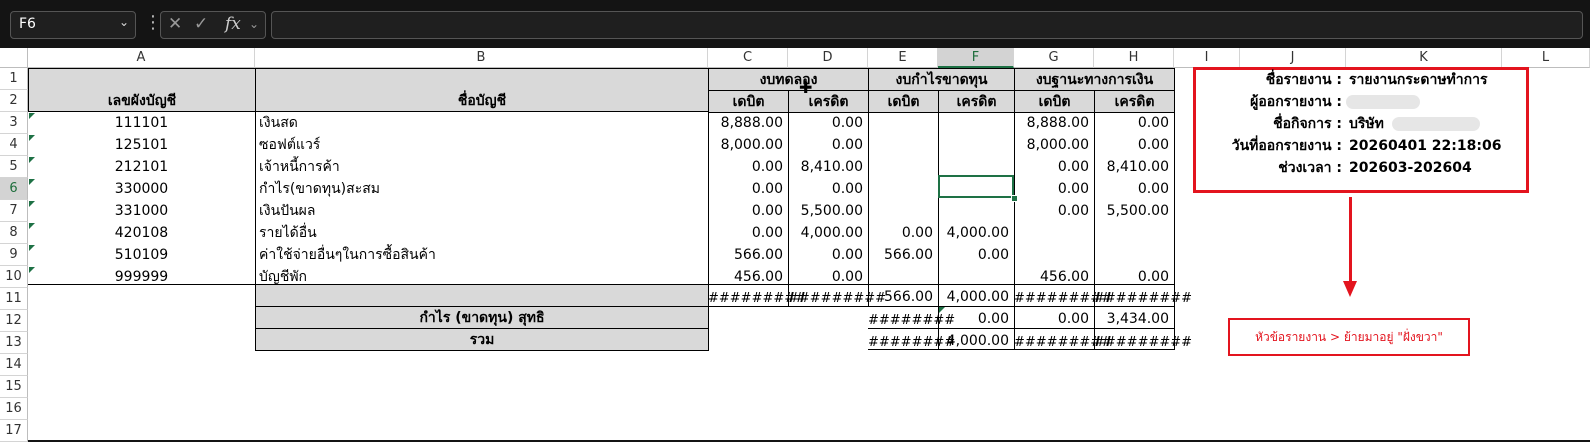 This screenshot has width=1590, height=442. What do you see at coordinates (175, 24) in the screenshot?
I see `close-icon: ✕` at bounding box center [175, 24].